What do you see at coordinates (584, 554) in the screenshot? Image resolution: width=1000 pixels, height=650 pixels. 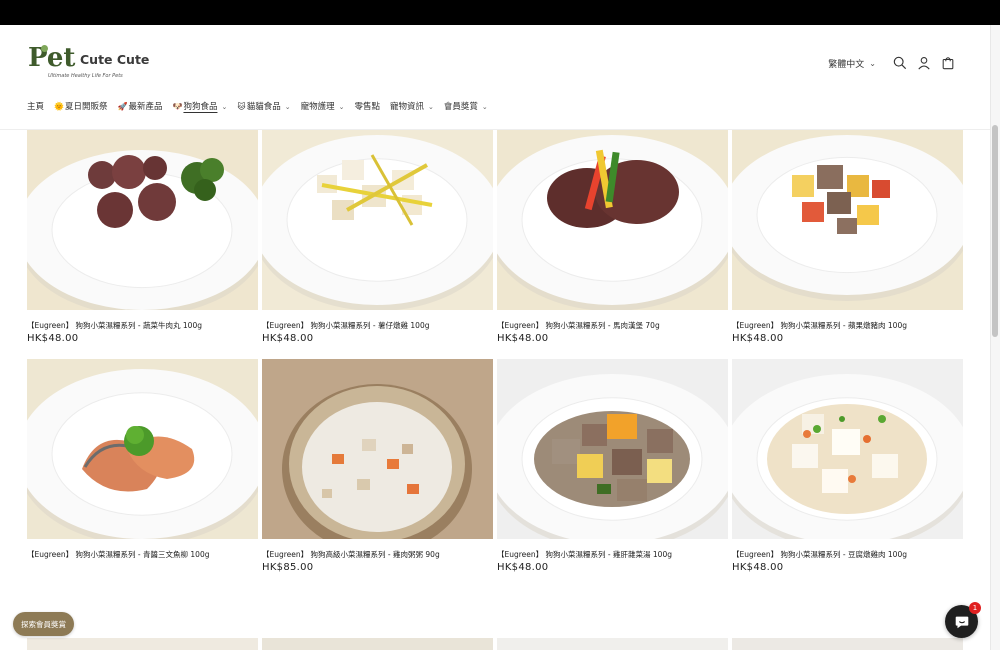 I see `product-title: 【Eugreen】 狗狗小菜濕糧系列 - 雞肝雜菜湯 100g` at bounding box center [584, 554].